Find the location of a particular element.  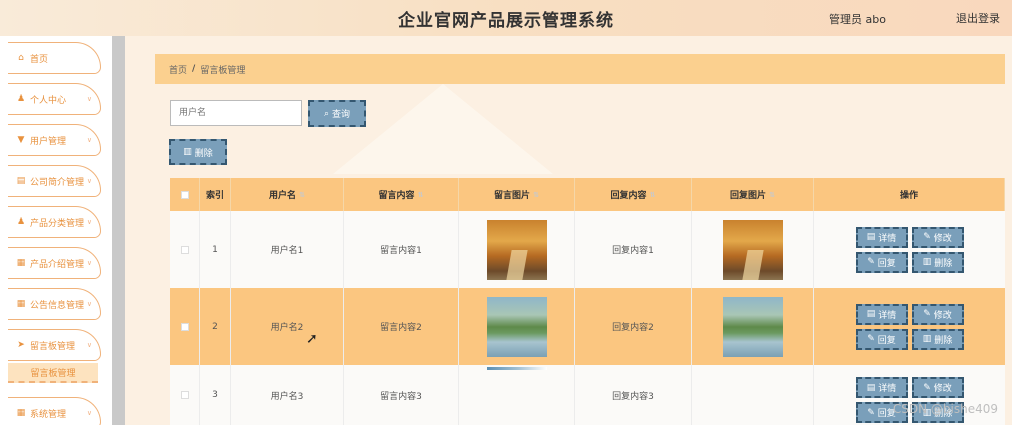

sidebar-item-profile: ♟ 个人中心 ∨ is located at coordinates (54, 99).